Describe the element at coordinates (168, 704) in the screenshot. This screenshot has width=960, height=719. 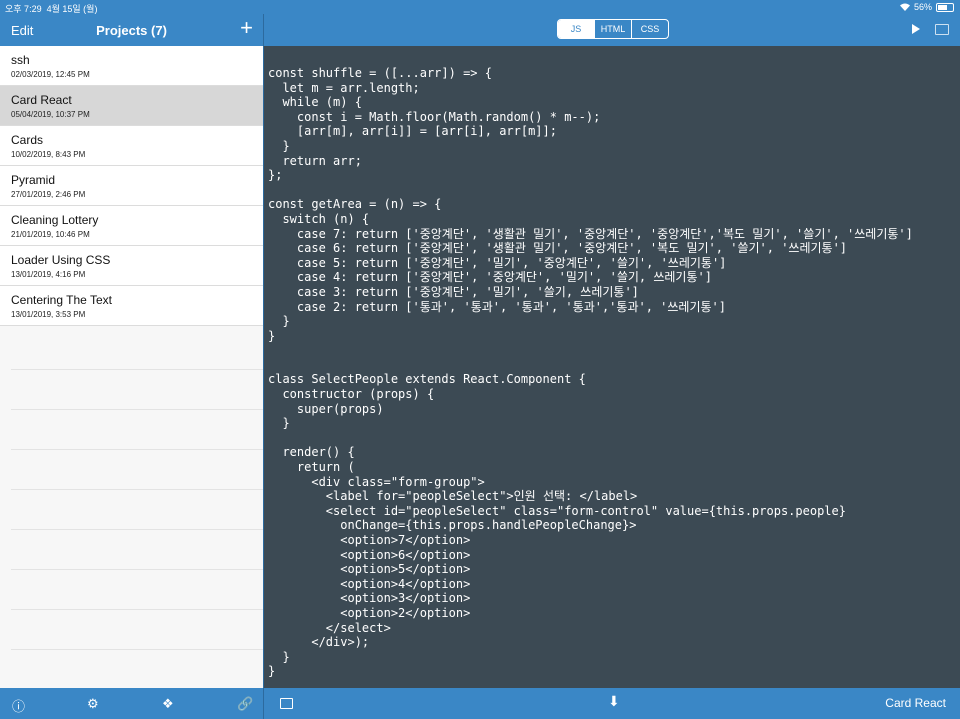
I see `dropbox-icon: ❖` at that location.